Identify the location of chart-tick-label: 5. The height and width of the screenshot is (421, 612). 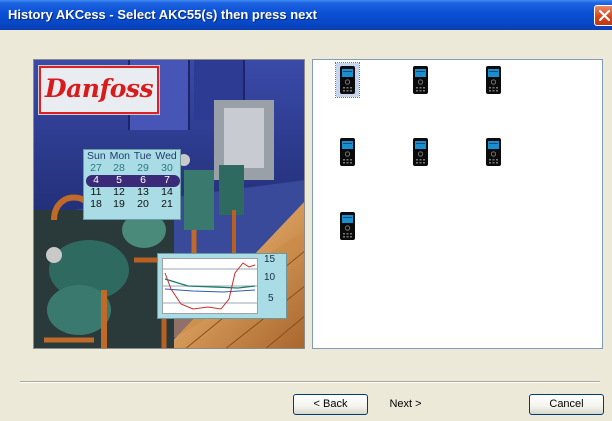
(271, 298).